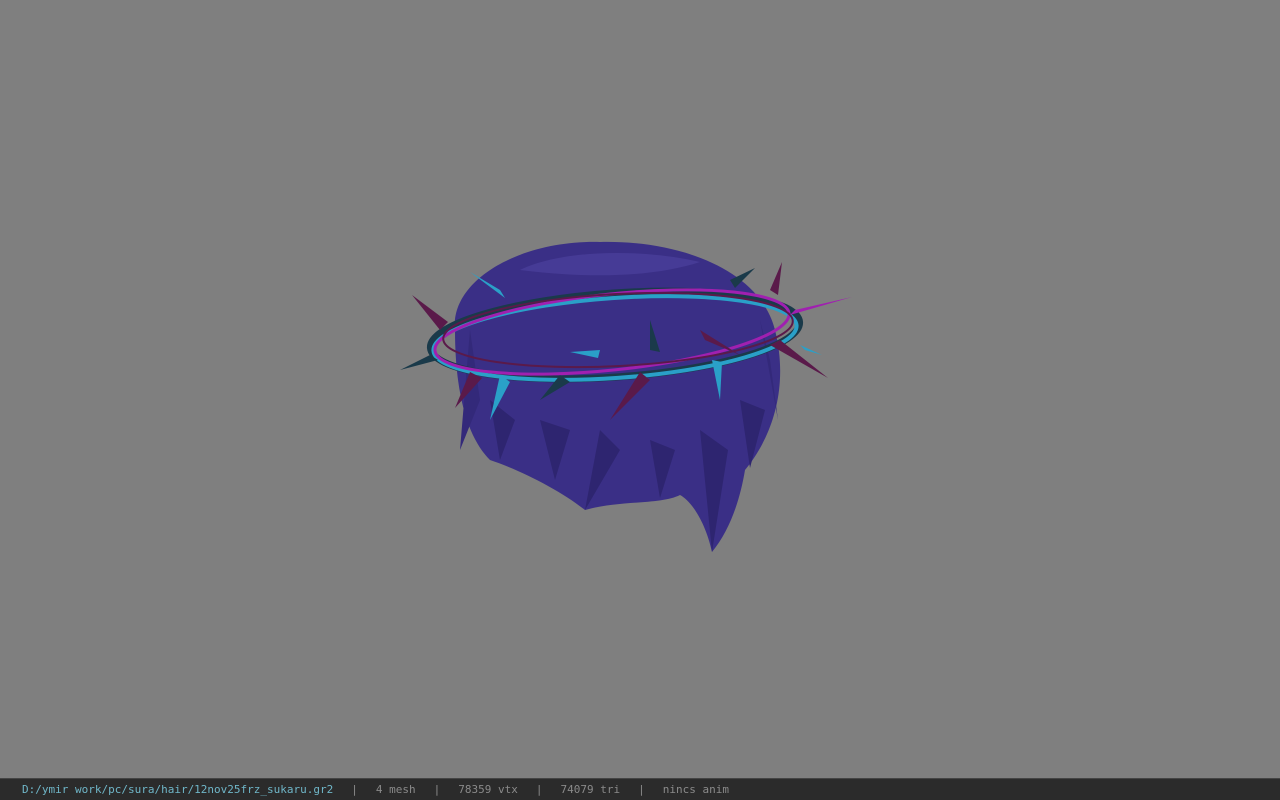 Image resolution: width=1280 pixels, height=800 pixels. Describe the element at coordinates (617, 396) in the screenshot. I see `hair-mesh` at that location.